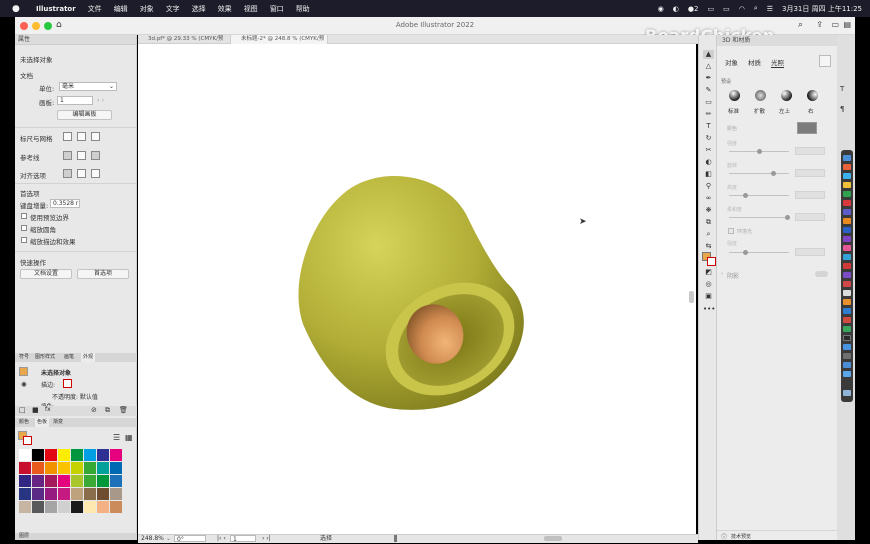  What do you see at coordinates (123, 410) in the screenshot?
I see `delete-icon: 🗑` at bounding box center [123, 410].